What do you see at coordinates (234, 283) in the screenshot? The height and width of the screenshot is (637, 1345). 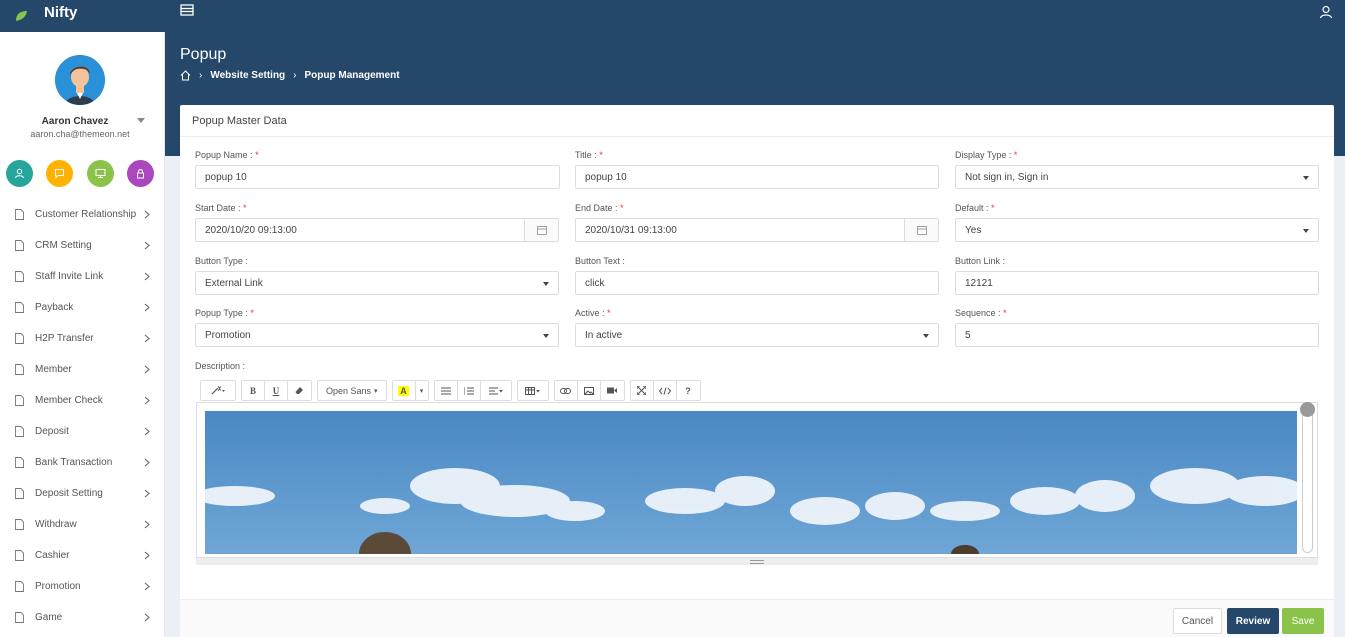 I see `button-type-value: External Link` at bounding box center [234, 283].